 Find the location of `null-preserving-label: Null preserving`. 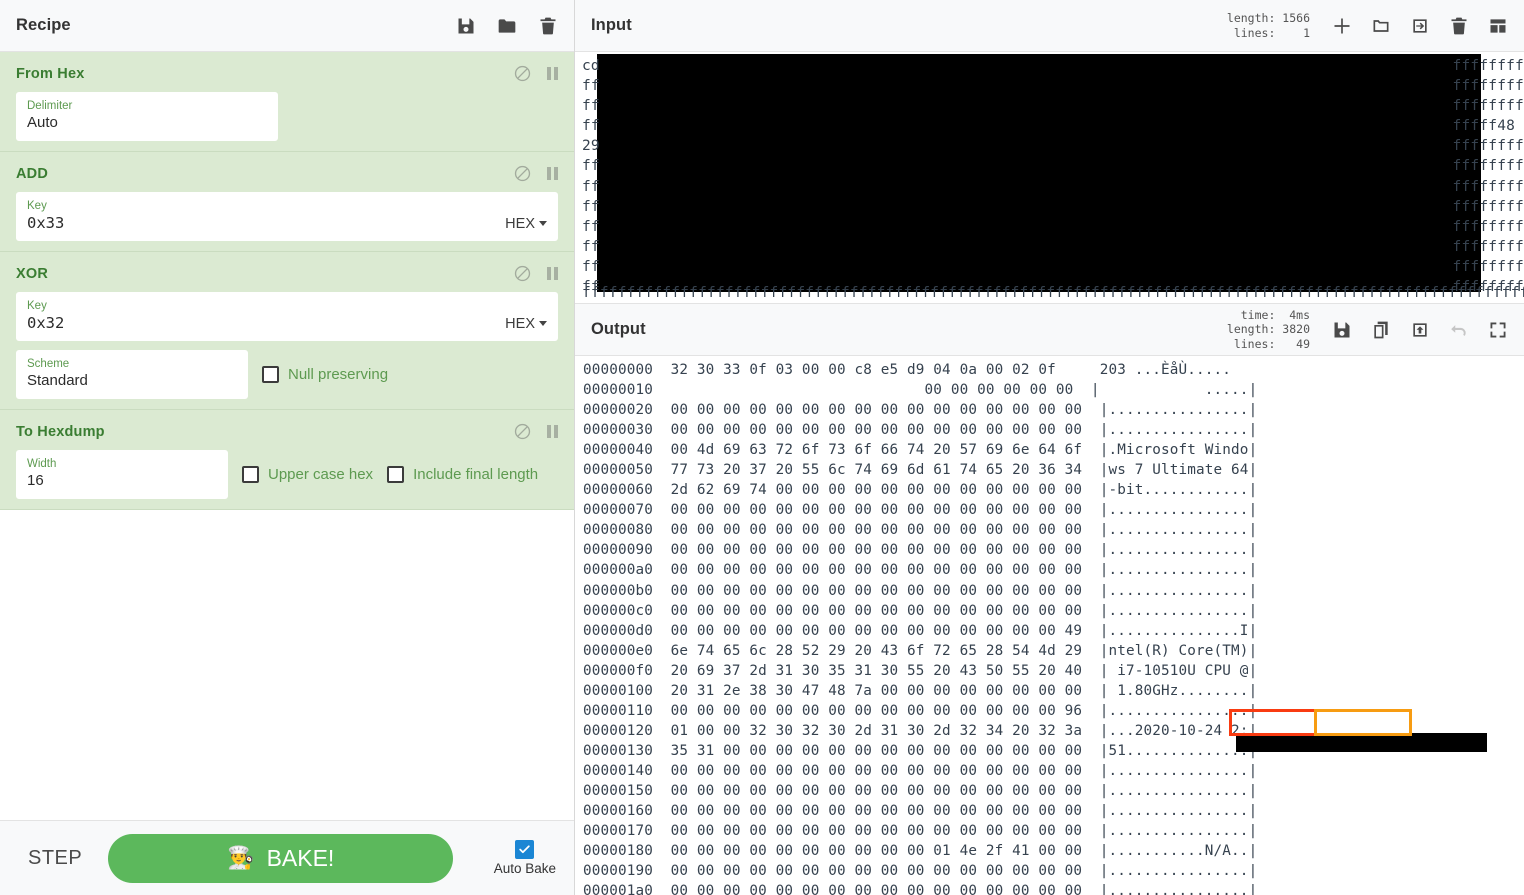

null-preserving-label: Null preserving is located at coordinates (338, 374).